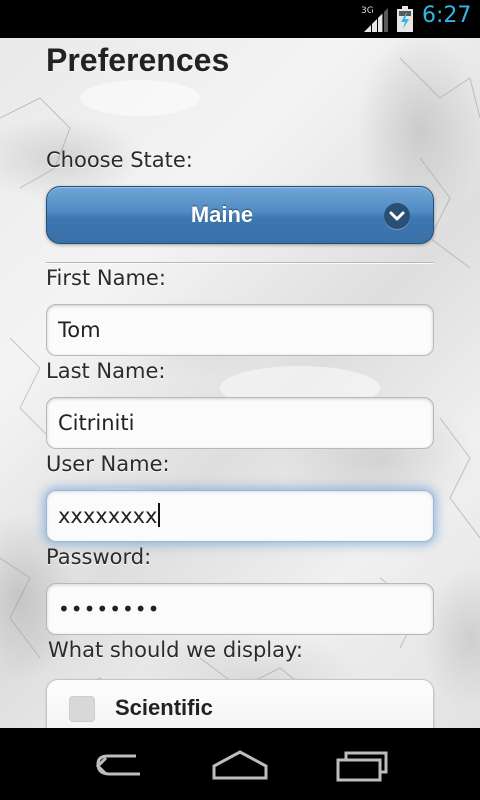 The width and height of the screenshot is (480, 800). Describe the element at coordinates (119, 160) in the screenshot. I see `choose-state-label: Choose State:` at that location.